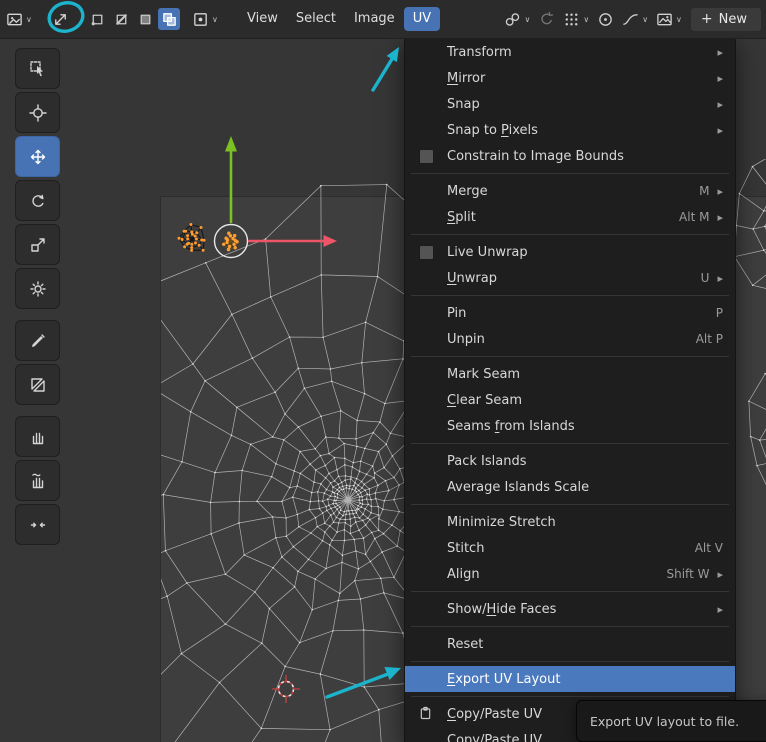 This screenshot has height=742, width=766. Describe the element at coordinates (37, 200) in the screenshot. I see `tool-rotate` at that location.